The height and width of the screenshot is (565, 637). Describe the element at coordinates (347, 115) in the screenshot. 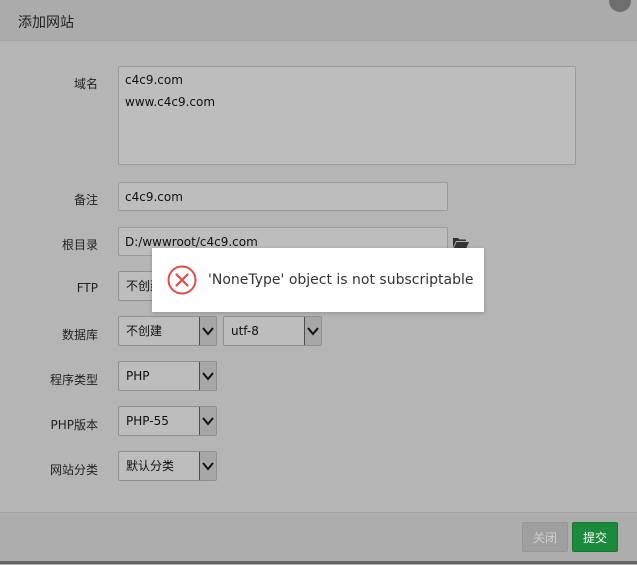

I see `domain-textarea: c4c9.com www.c4c9.com` at that location.